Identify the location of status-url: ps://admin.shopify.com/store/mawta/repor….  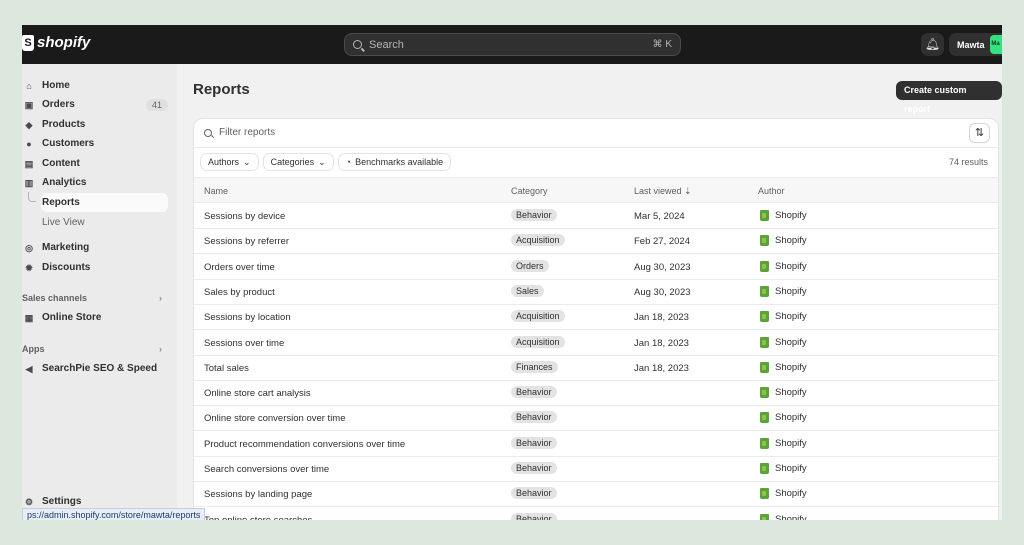
(114, 514).